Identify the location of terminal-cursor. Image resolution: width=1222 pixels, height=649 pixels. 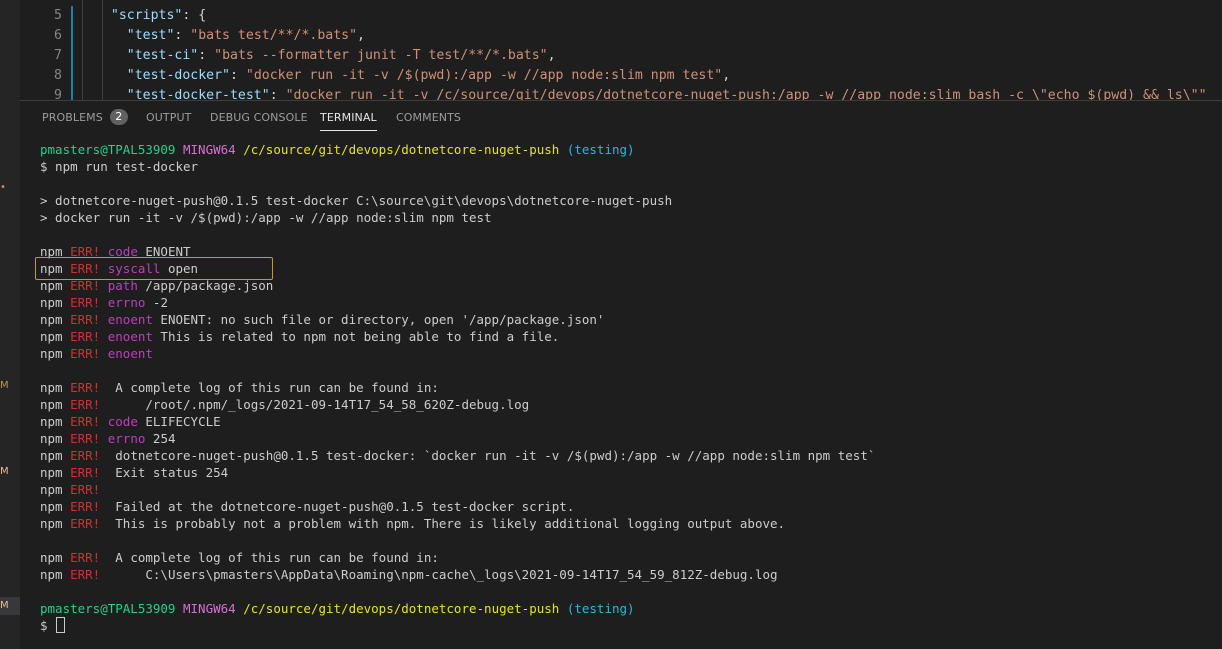
(61, 625).